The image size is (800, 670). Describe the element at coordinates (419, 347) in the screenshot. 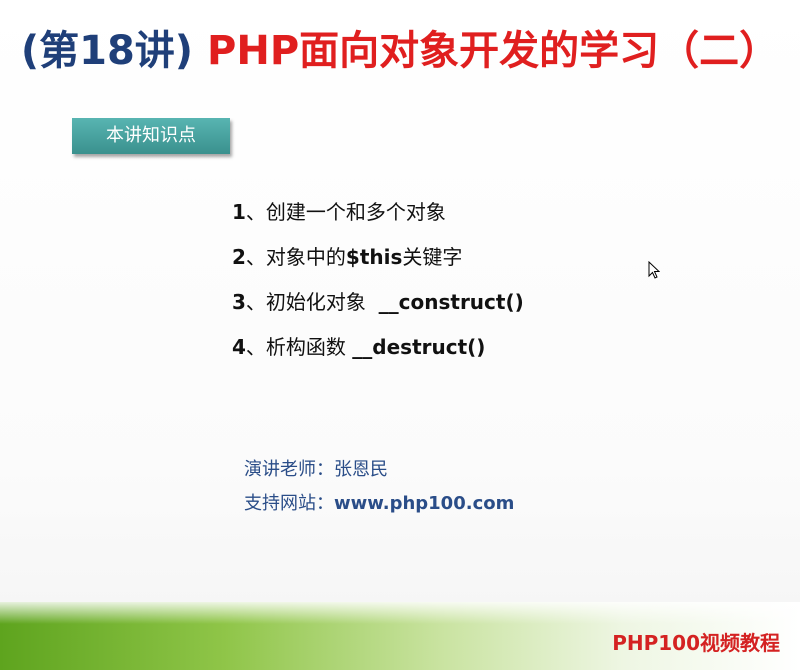

I see `item-code: __destruct()` at that location.